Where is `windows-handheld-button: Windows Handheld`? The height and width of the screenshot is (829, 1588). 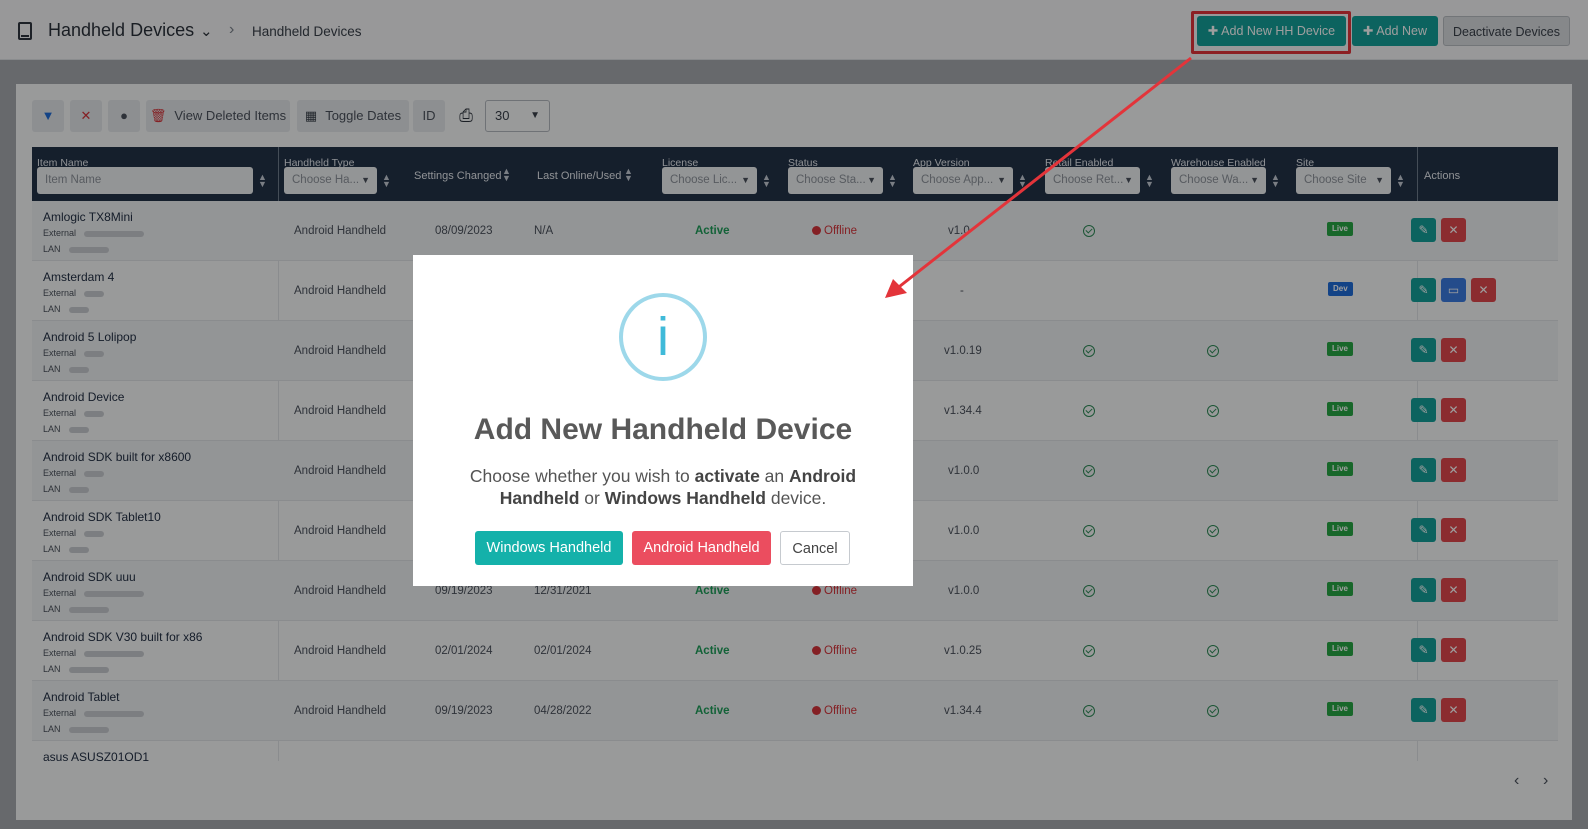
windows-handheld-button: Windows Handheld is located at coordinates (549, 548).